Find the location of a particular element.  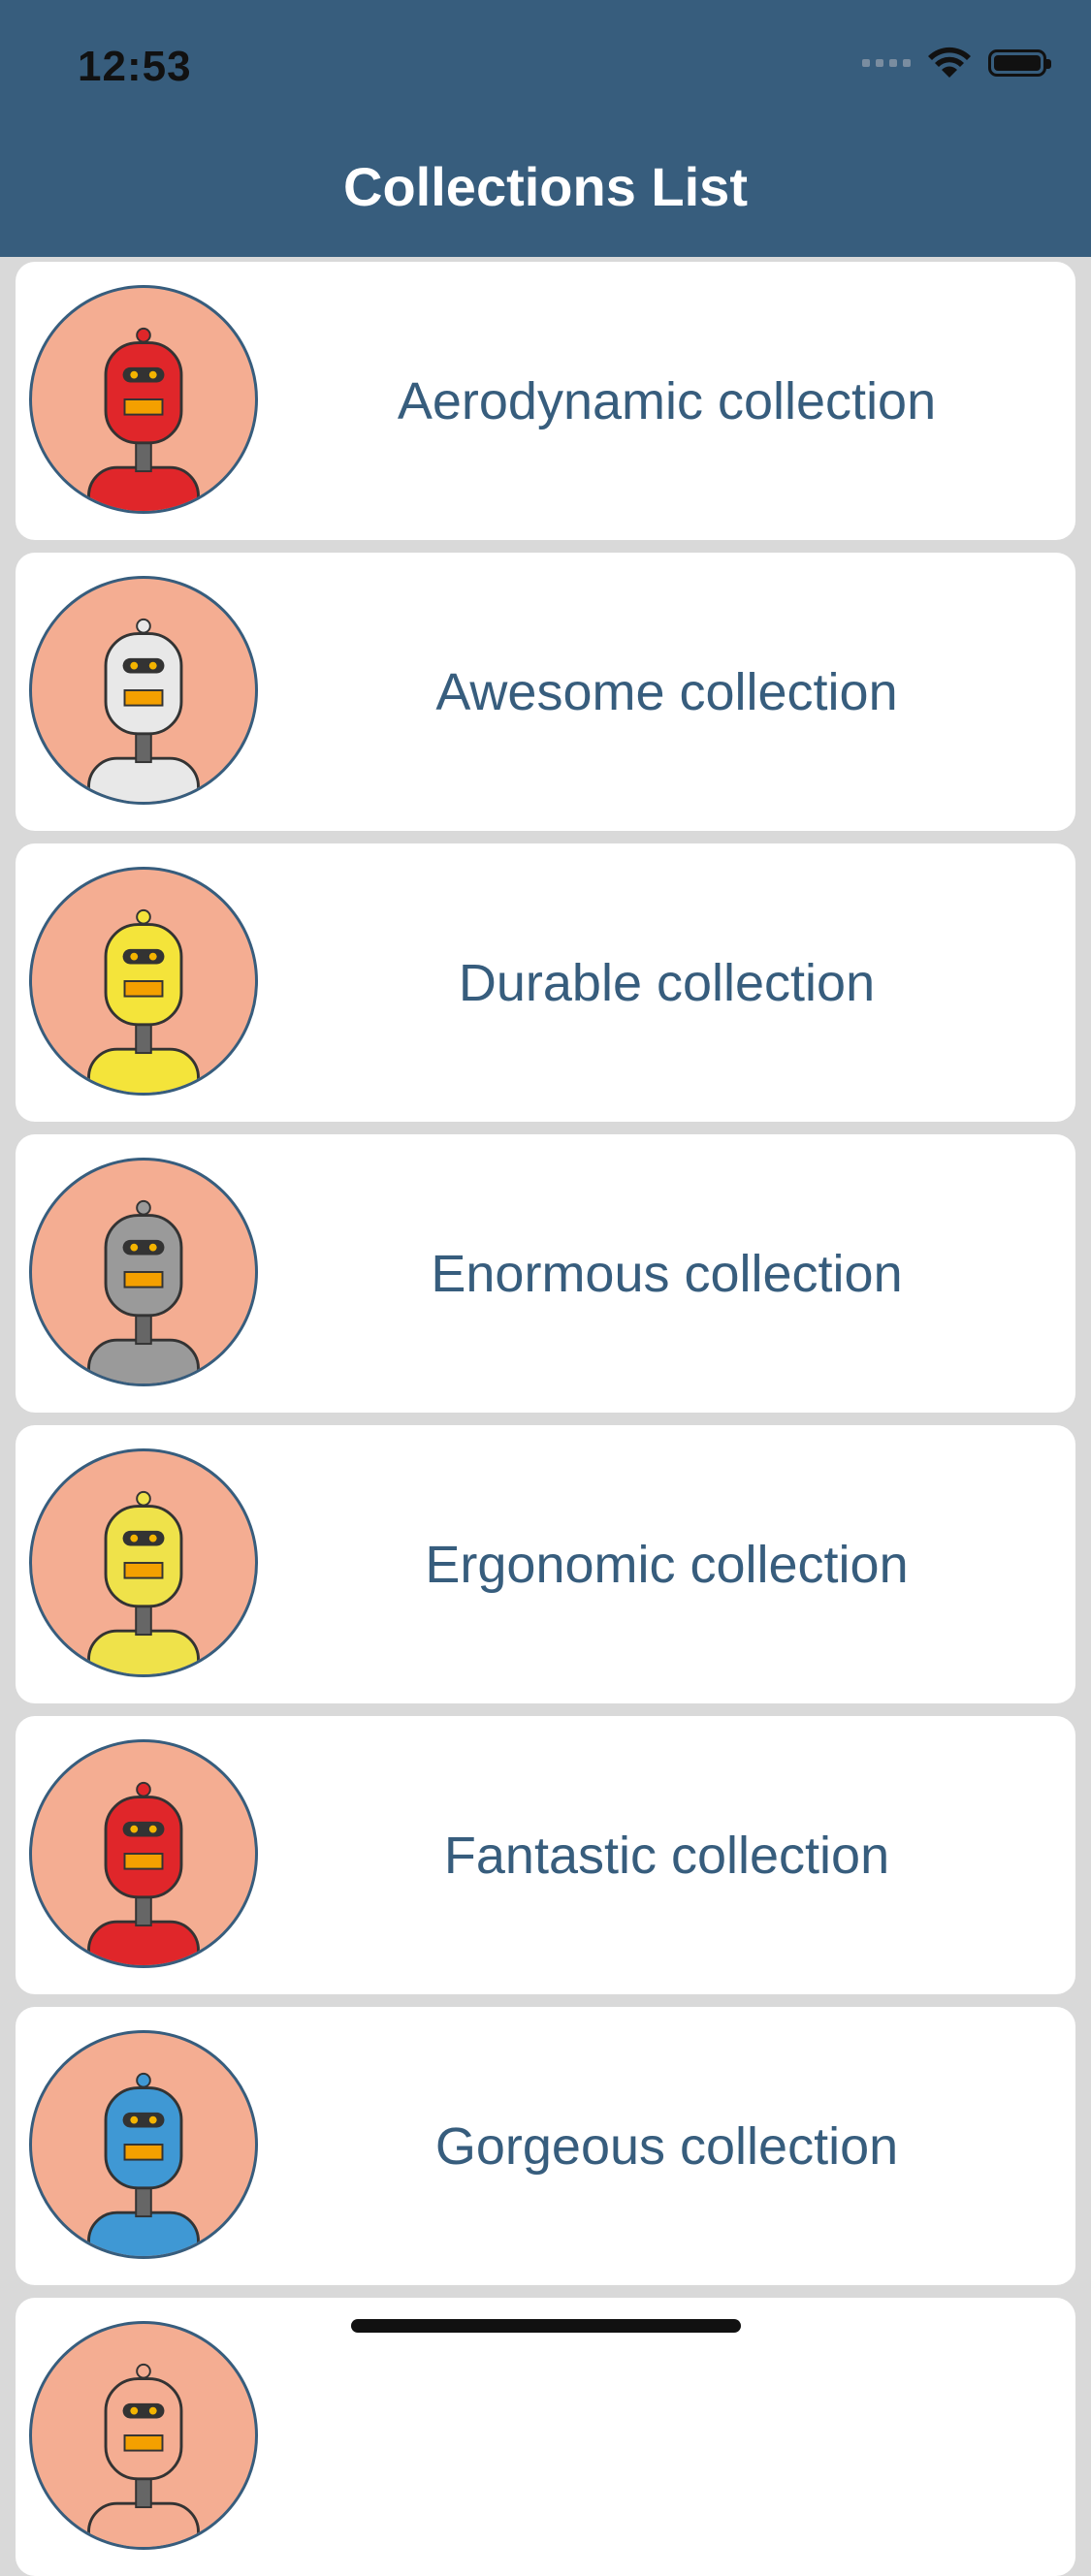

collection-row is located at coordinates (545, 2437).